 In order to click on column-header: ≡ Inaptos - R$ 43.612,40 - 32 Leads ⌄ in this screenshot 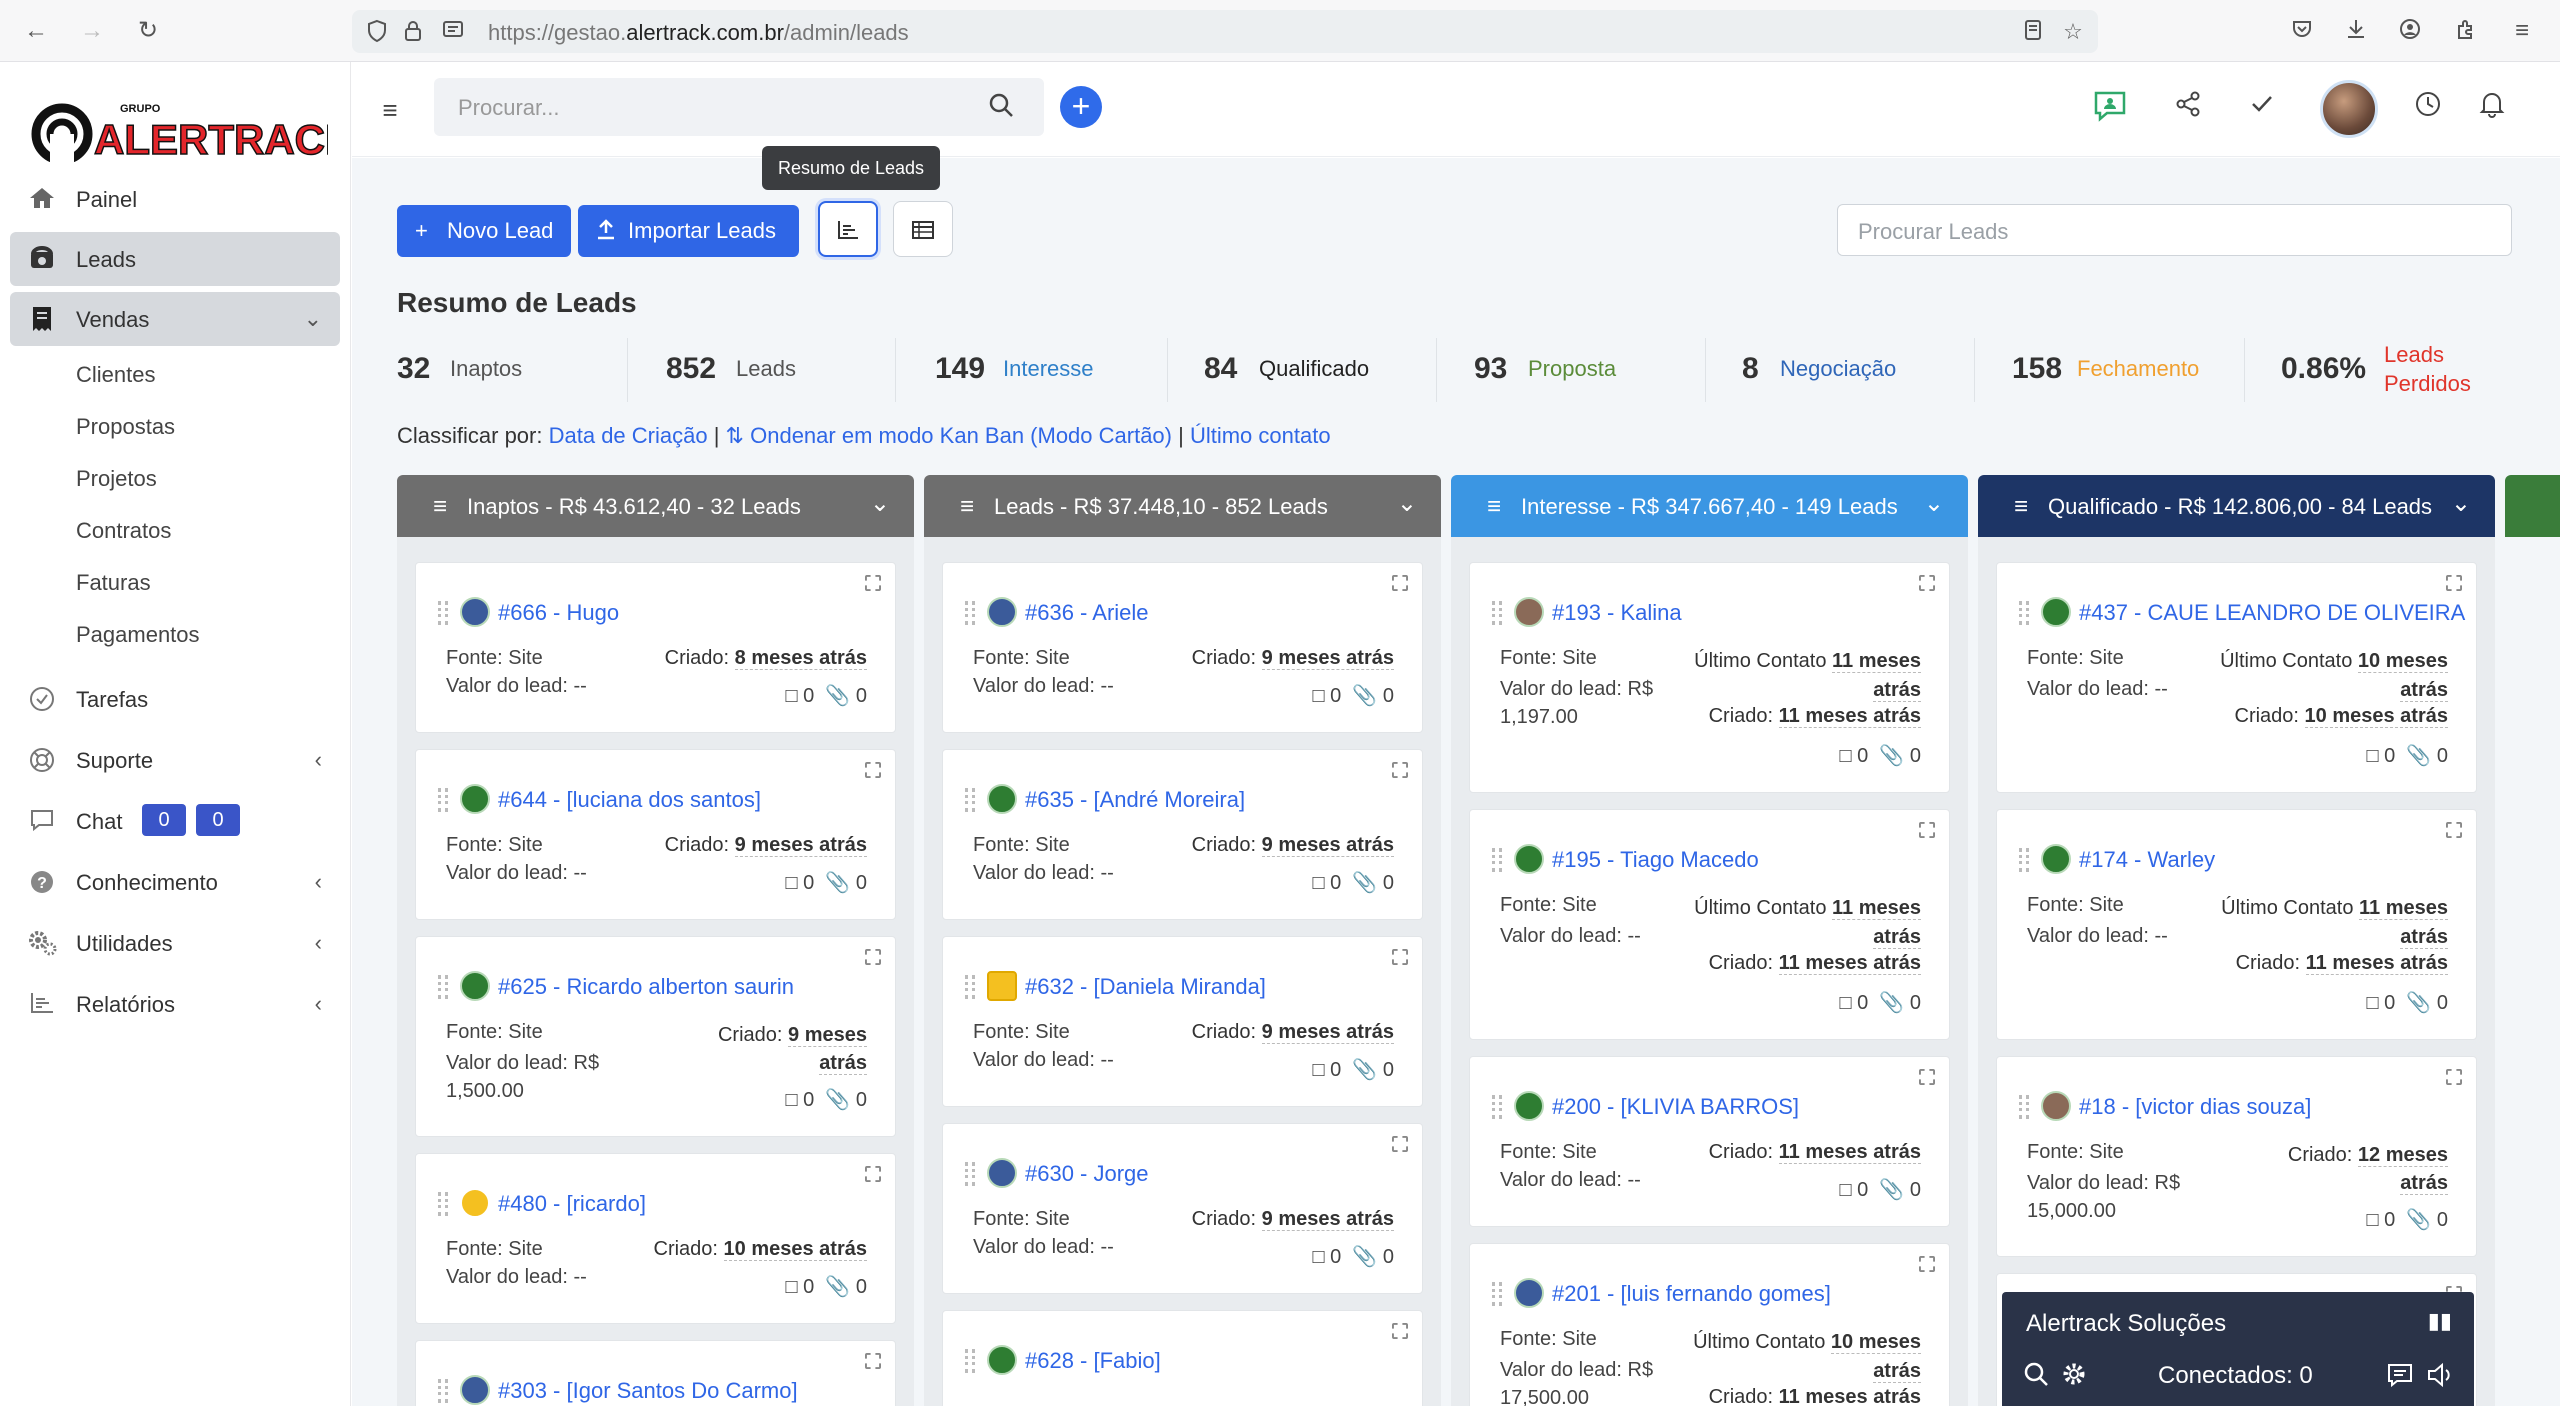, I will do `click(655, 506)`.